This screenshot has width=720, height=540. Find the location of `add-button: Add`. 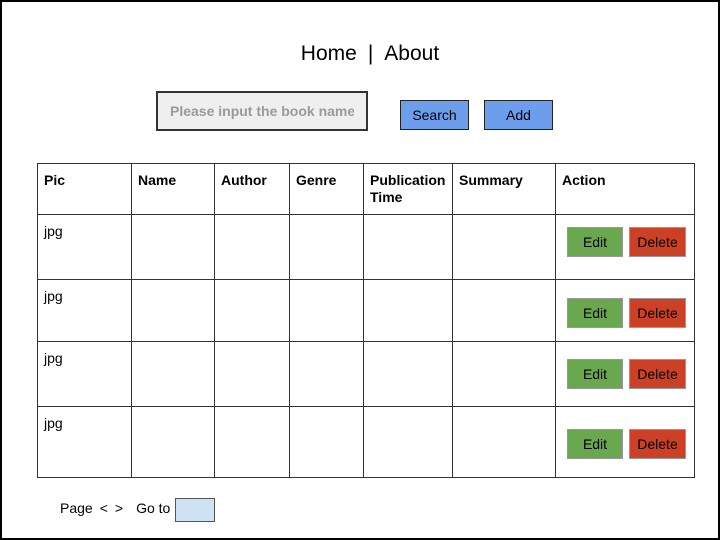

add-button: Add is located at coordinates (518, 115).